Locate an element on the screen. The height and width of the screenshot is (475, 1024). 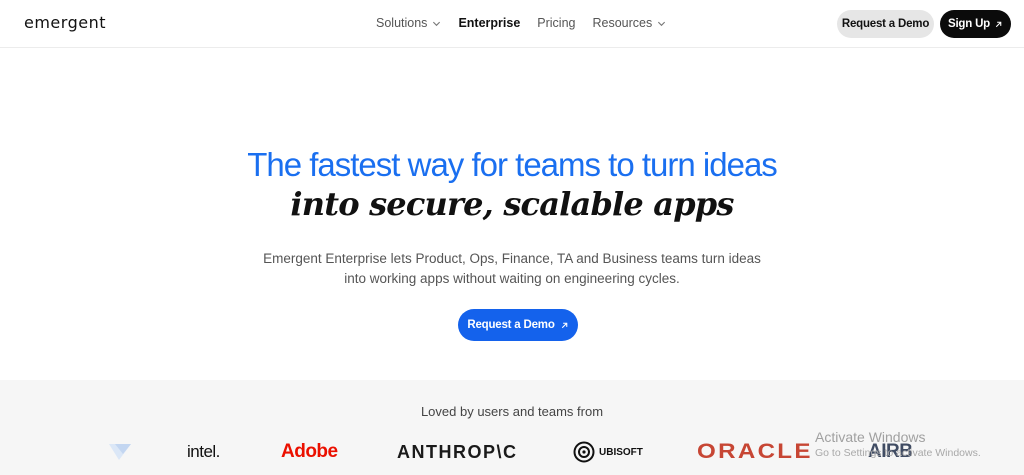
nav-pricing: Pricing is located at coordinates (556, 23).